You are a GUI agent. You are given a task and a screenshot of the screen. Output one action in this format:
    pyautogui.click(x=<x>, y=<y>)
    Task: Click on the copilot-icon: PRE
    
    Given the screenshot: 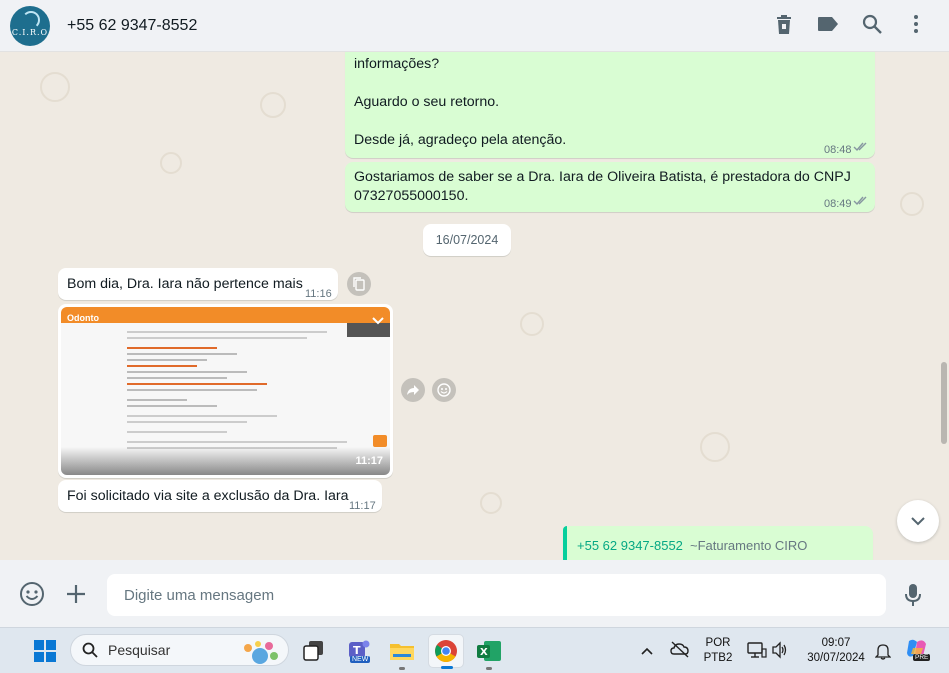 What is the action you would take?
    pyautogui.click(x=918, y=651)
    